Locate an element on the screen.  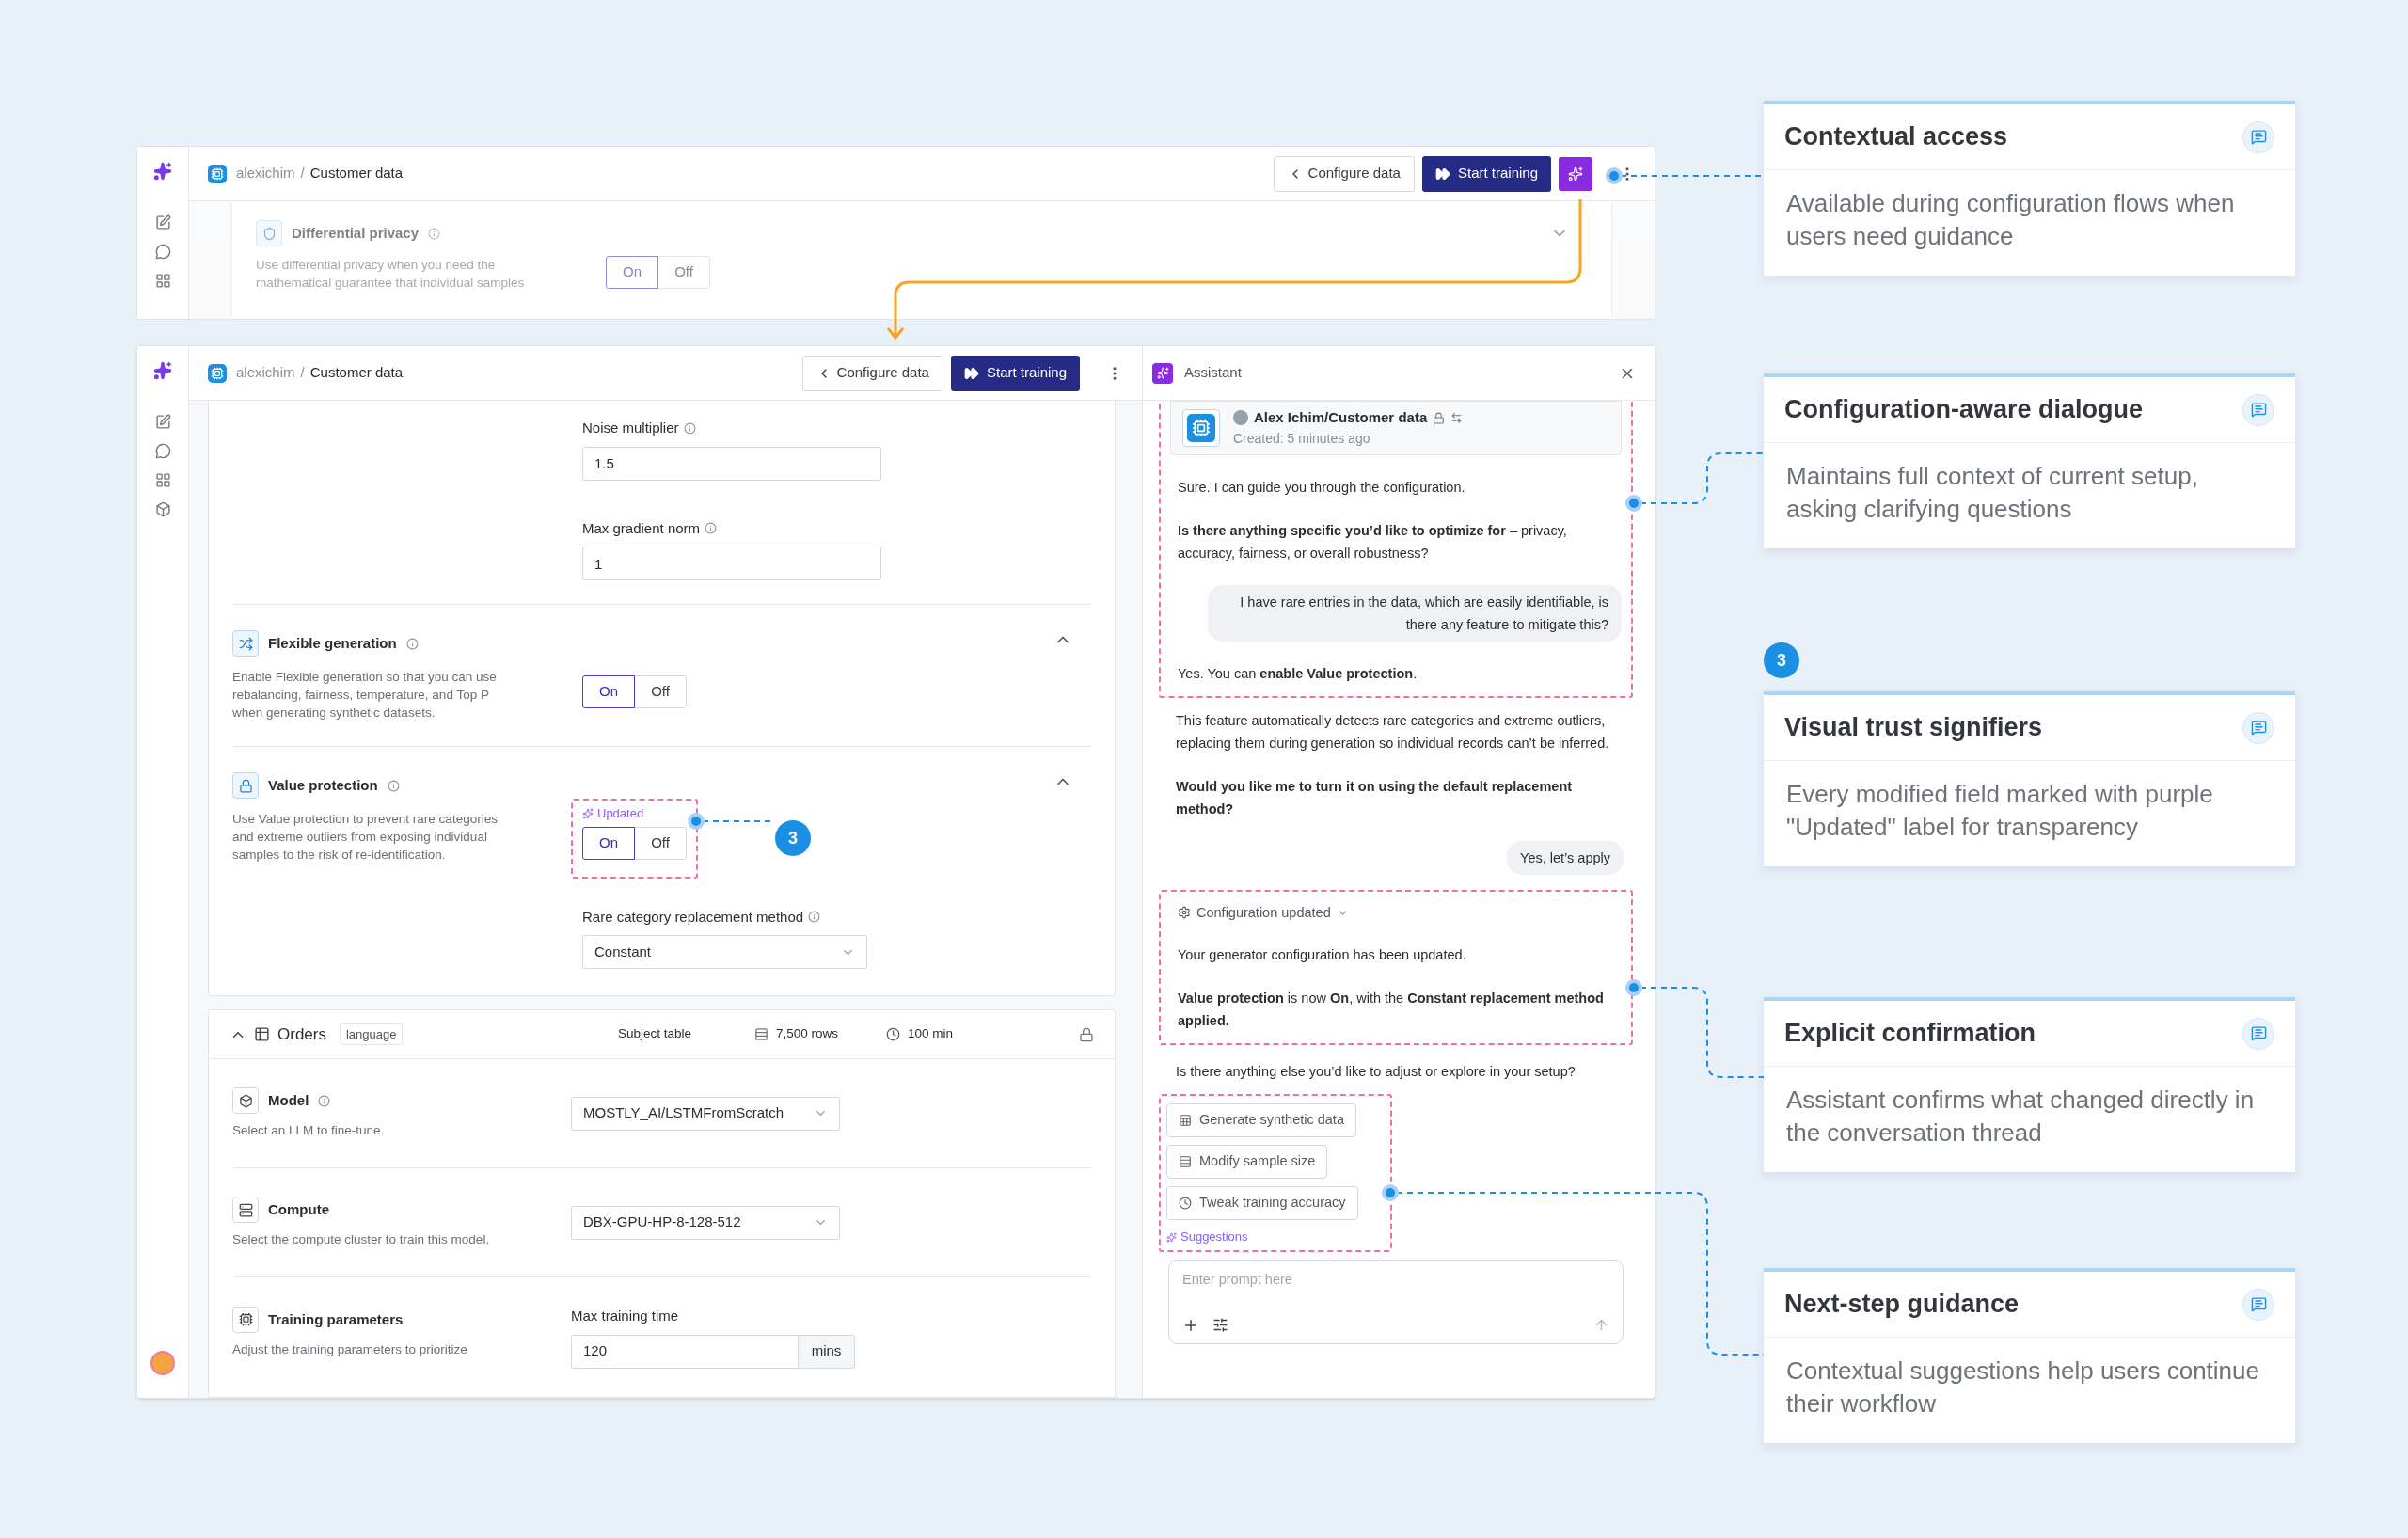
callout-title: Configuration-aware dialogue is located at coordinates (1964, 410).